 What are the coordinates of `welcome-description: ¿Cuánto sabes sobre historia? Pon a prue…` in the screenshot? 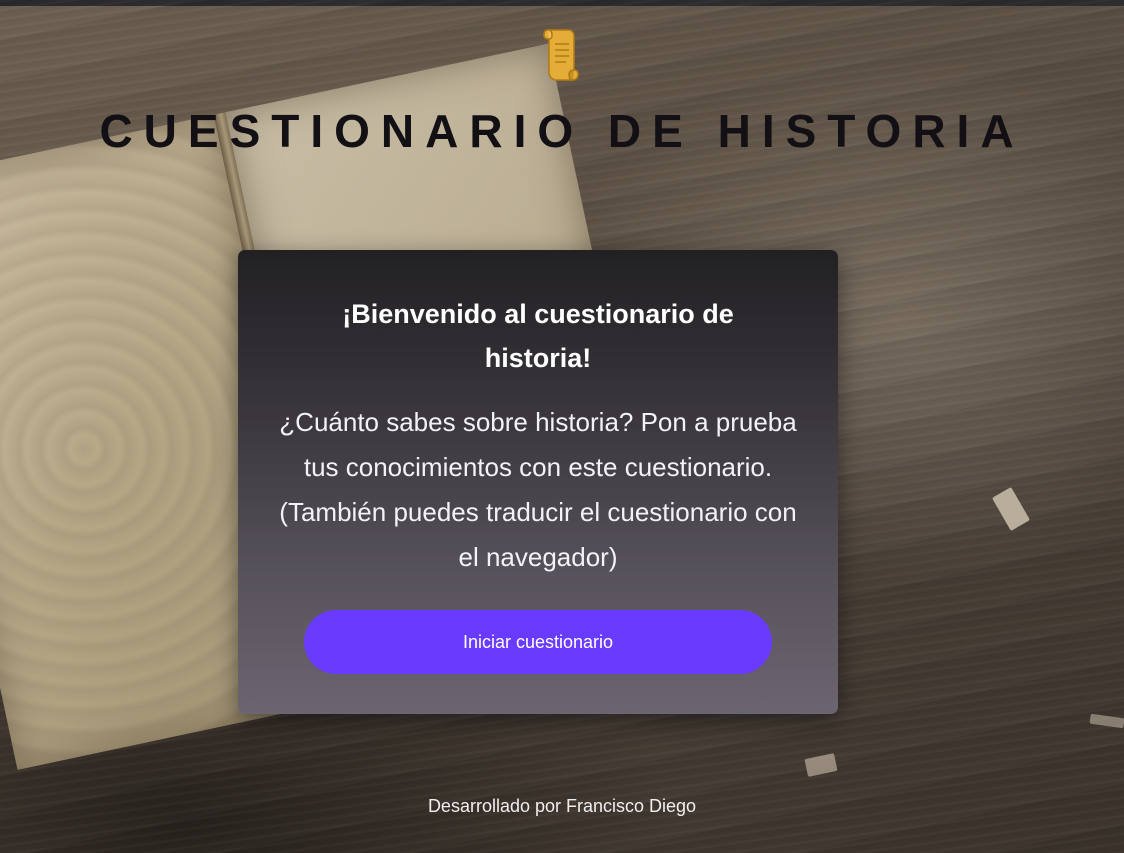 It's located at (538, 489).